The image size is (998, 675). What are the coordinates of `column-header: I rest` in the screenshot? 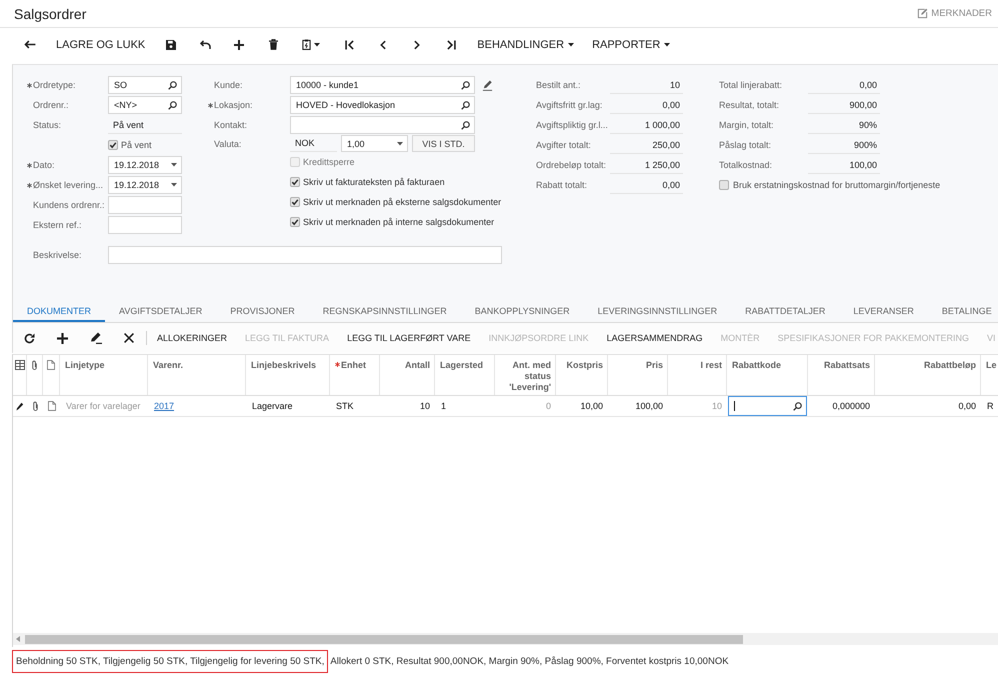 It's located at (697, 375).